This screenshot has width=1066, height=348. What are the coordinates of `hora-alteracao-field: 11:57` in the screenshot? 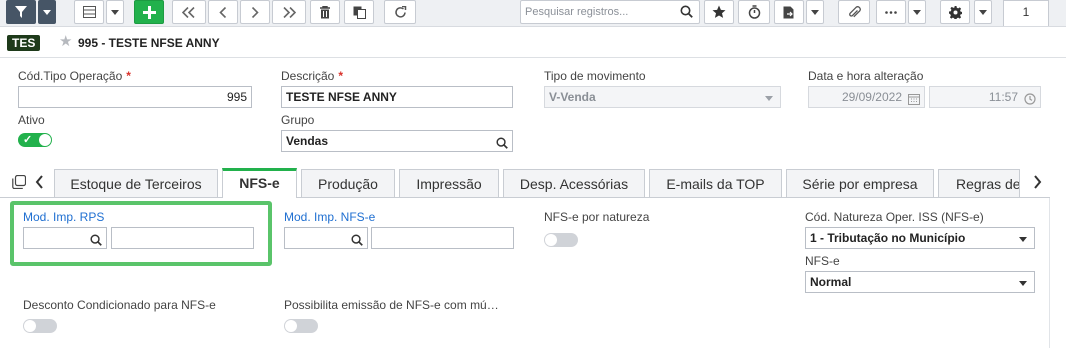 It's located at (985, 97).